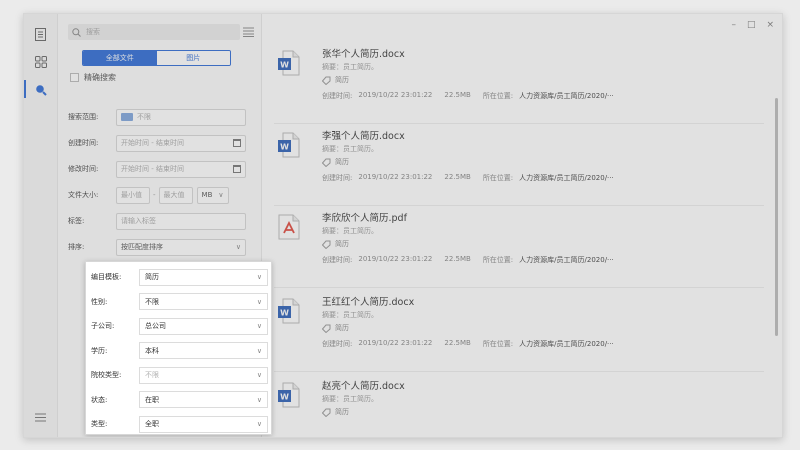 This screenshot has width=800, height=450. What do you see at coordinates (83, 117) in the screenshot?
I see `filter-label: 搜索范围:` at bounding box center [83, 117].